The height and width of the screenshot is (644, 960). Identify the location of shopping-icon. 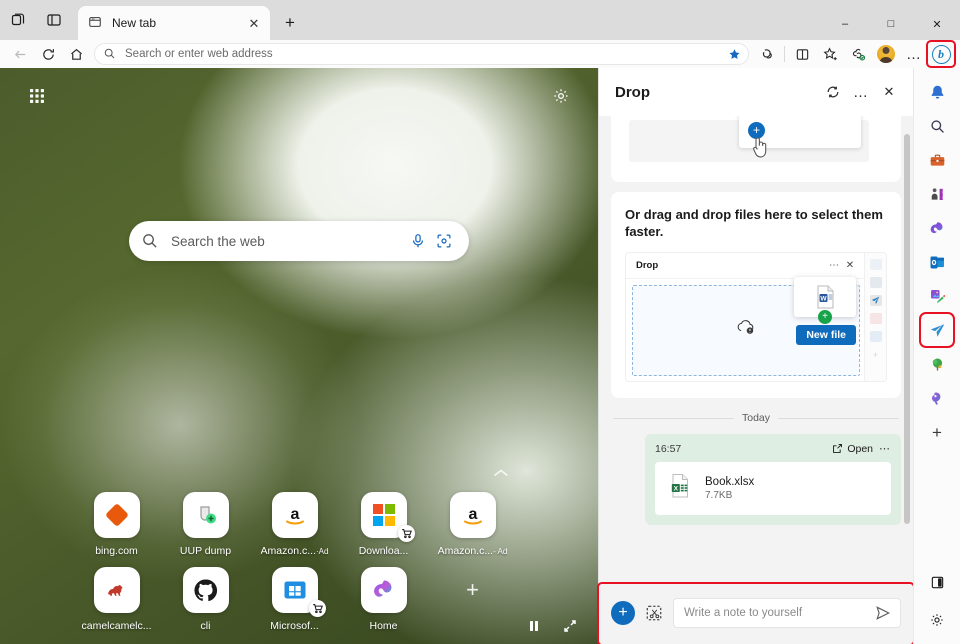
(937, 364).